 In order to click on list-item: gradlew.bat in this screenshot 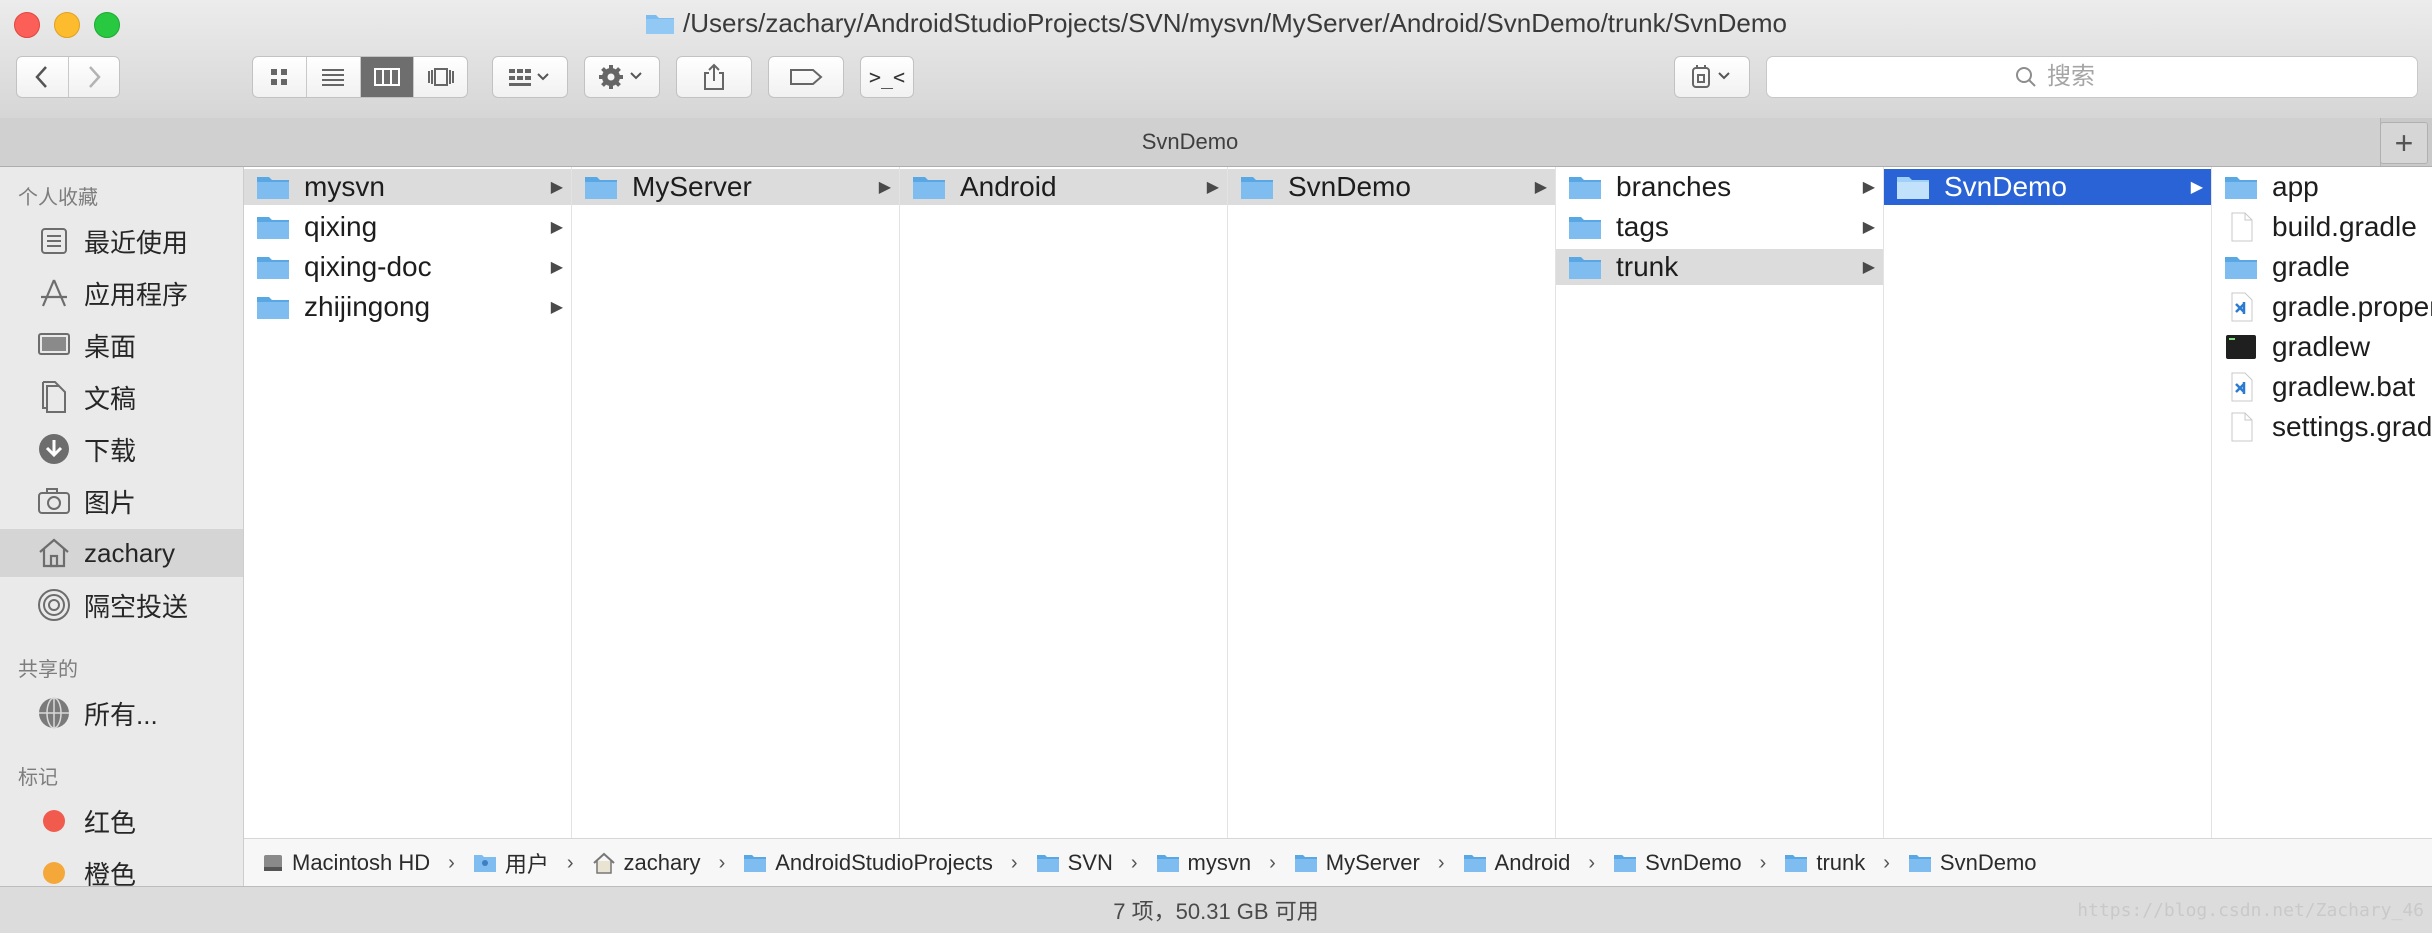, I will do `click(2322, 387)`.